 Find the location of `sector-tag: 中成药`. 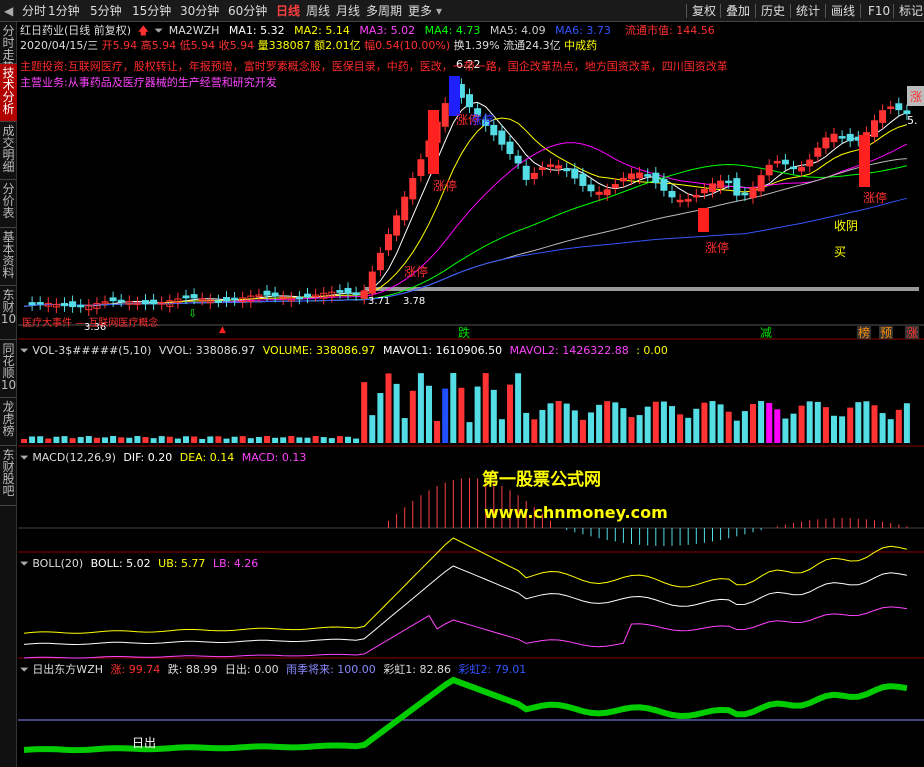

sector-tag: 中成药 is located at coordinates (580, 45).